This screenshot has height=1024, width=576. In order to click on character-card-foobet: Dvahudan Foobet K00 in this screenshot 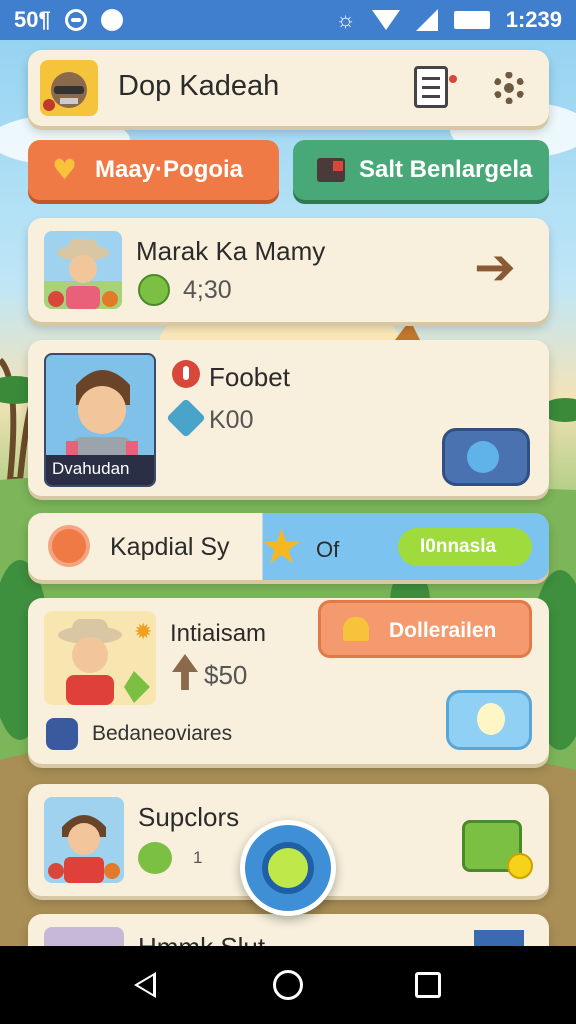, I will do `click(288, 418)`.